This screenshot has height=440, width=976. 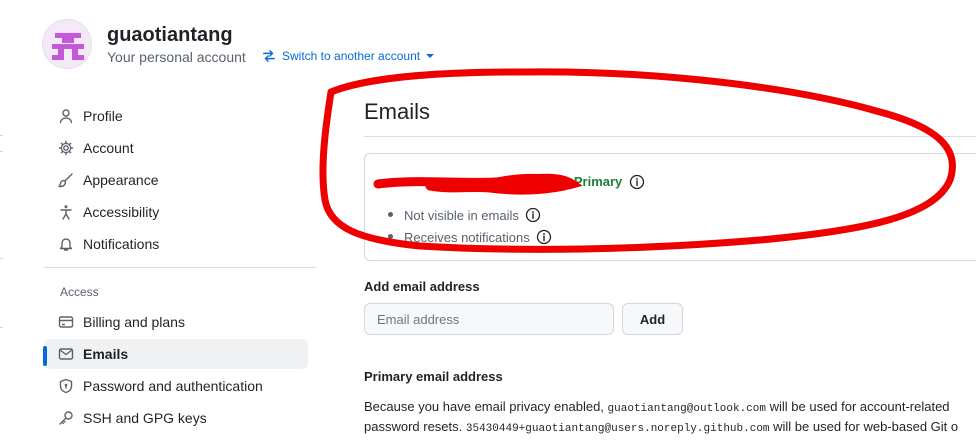 I want to click on credit-card-icon, so click(x=66, y=322).